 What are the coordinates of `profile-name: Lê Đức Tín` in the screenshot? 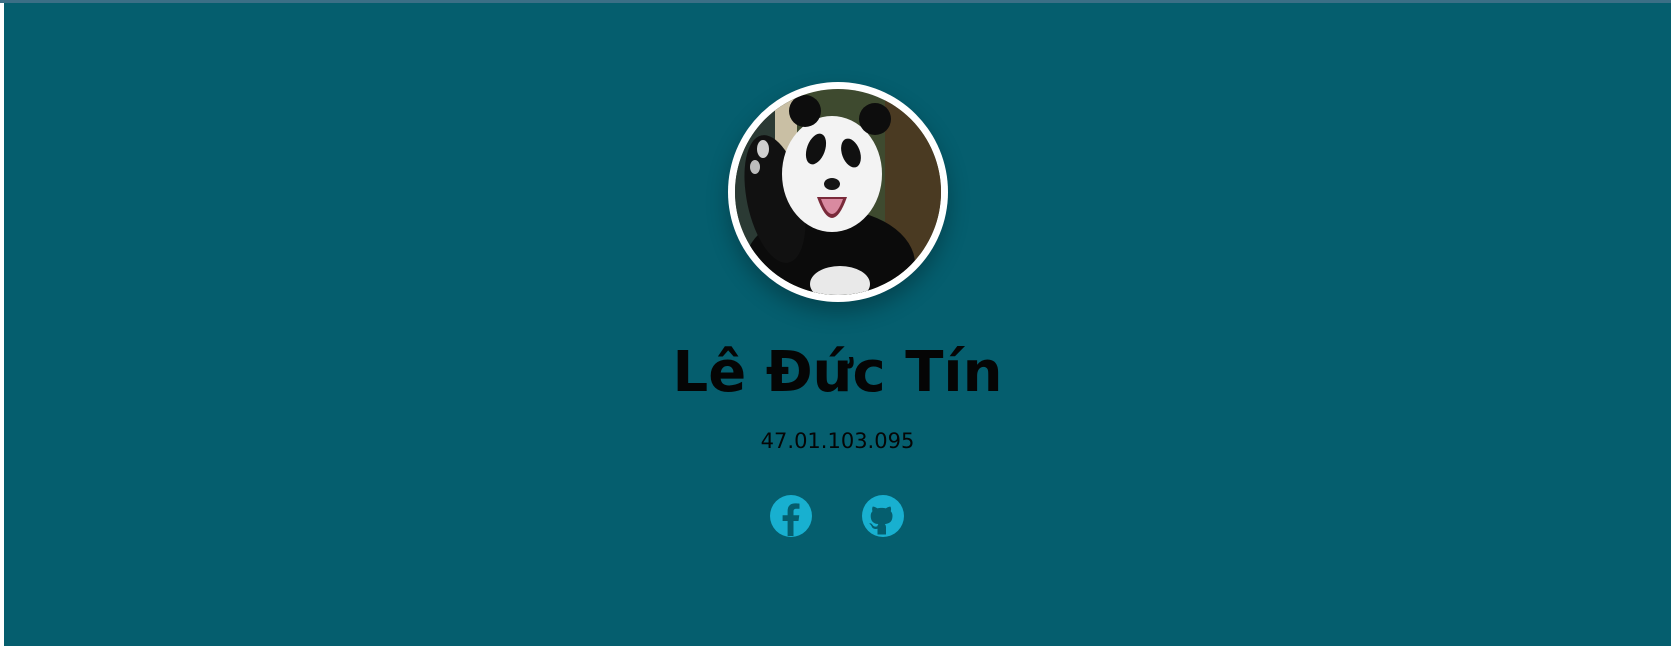 It's located at (837, 372).